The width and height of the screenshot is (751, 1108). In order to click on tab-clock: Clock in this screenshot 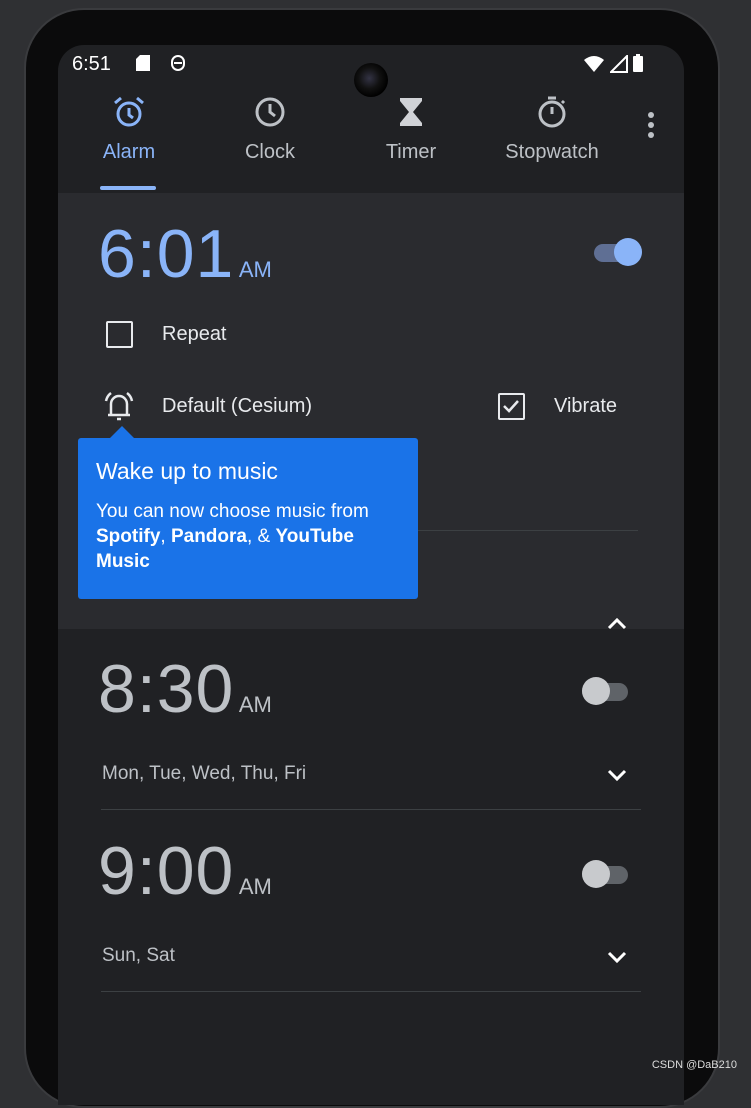, I will do `click(270, 129)`.